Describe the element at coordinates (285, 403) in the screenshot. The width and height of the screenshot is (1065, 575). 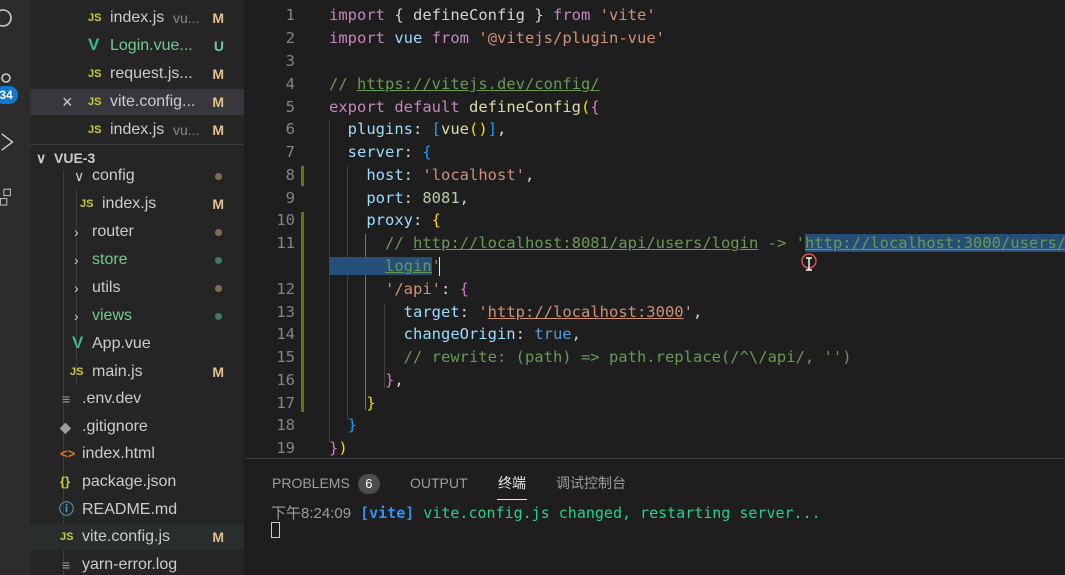
I see `line-number: 17` at that location.